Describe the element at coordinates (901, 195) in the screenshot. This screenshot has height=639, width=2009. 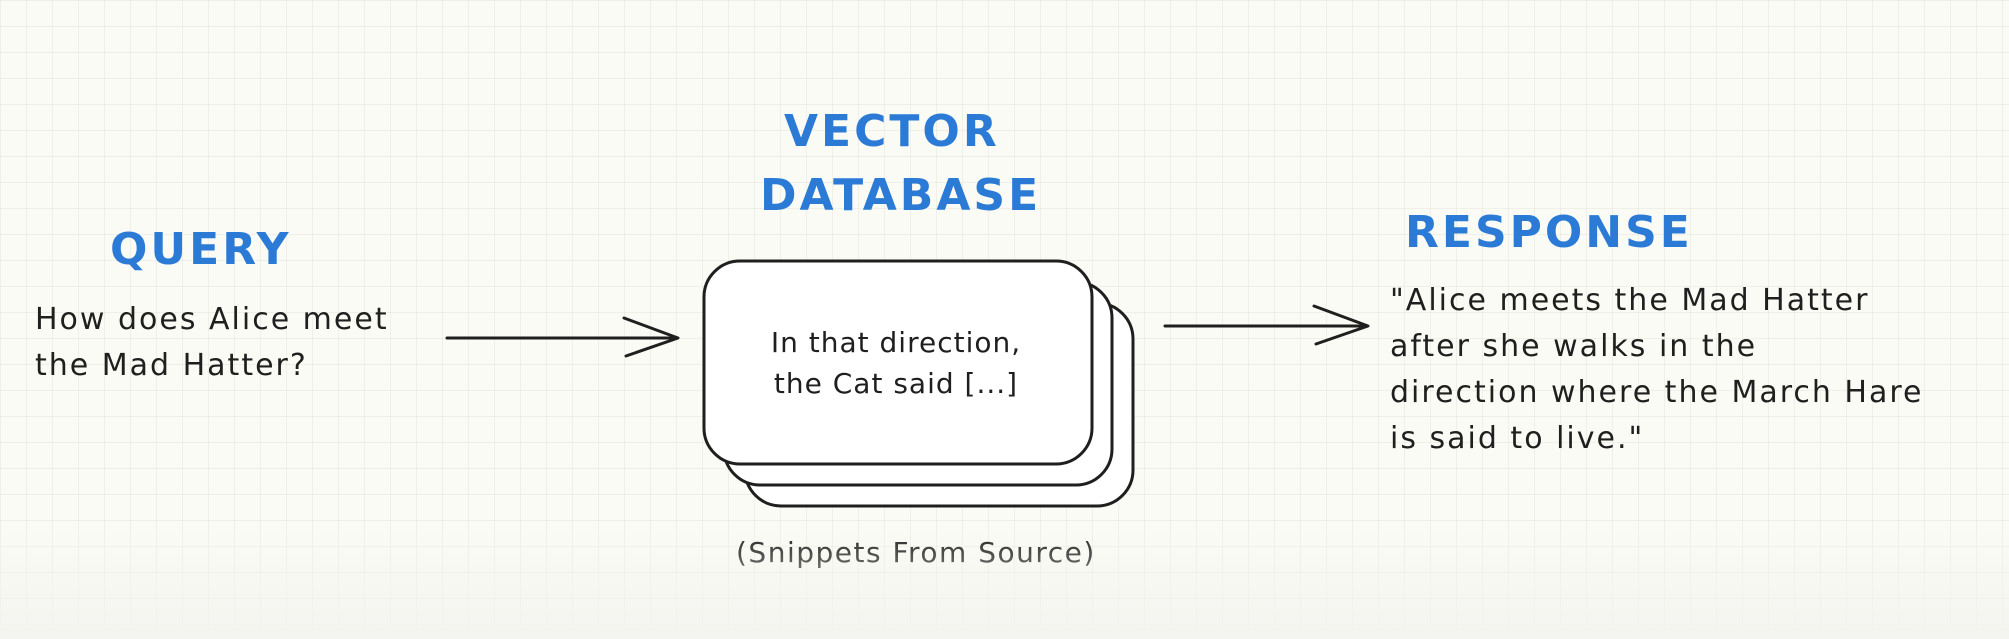
I see `vector-database-heading-line: DATABASE` at that location.